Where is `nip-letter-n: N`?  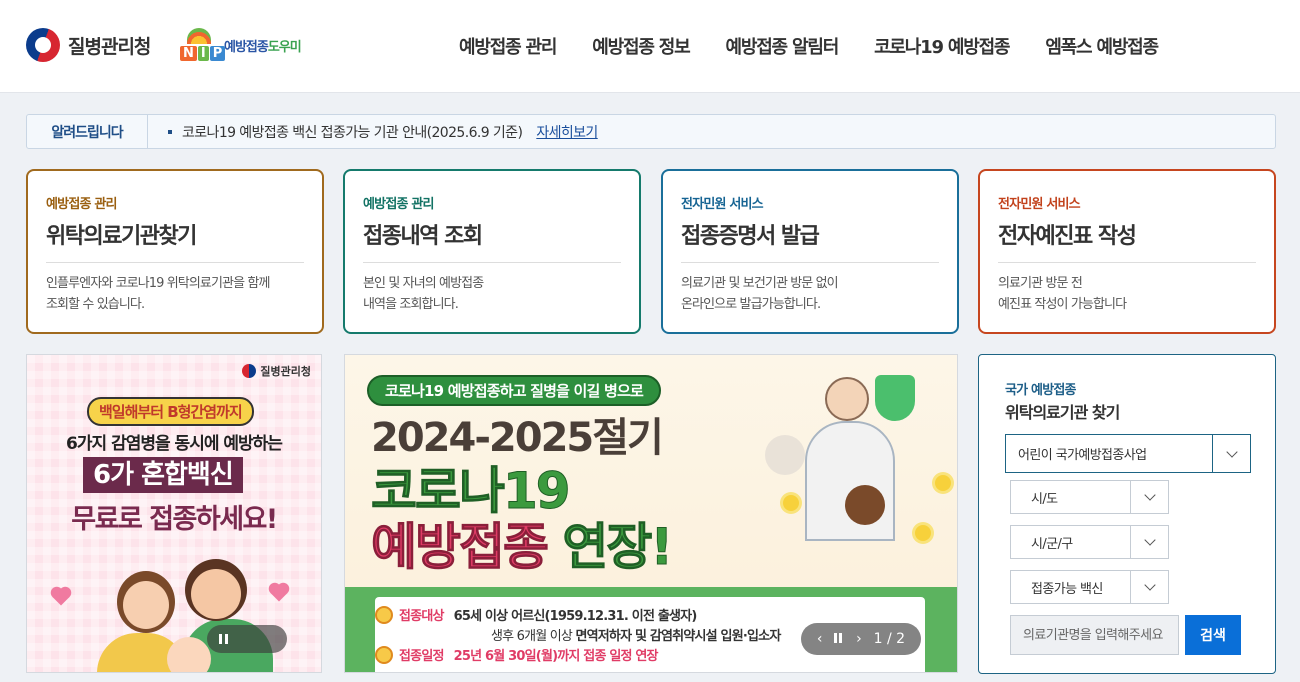
nip-letter-n: N is located at coordinates (188, 53).